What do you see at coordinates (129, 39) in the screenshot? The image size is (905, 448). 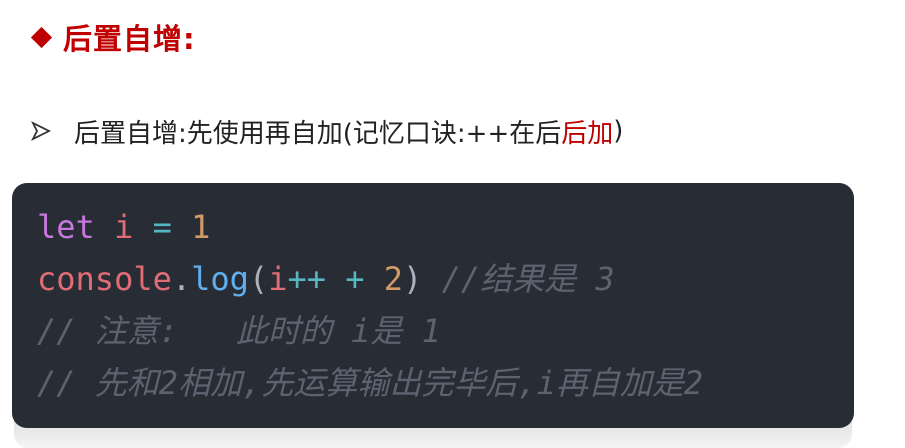 I see `section-title: 后置自增:` at bounding box center [129, 39].